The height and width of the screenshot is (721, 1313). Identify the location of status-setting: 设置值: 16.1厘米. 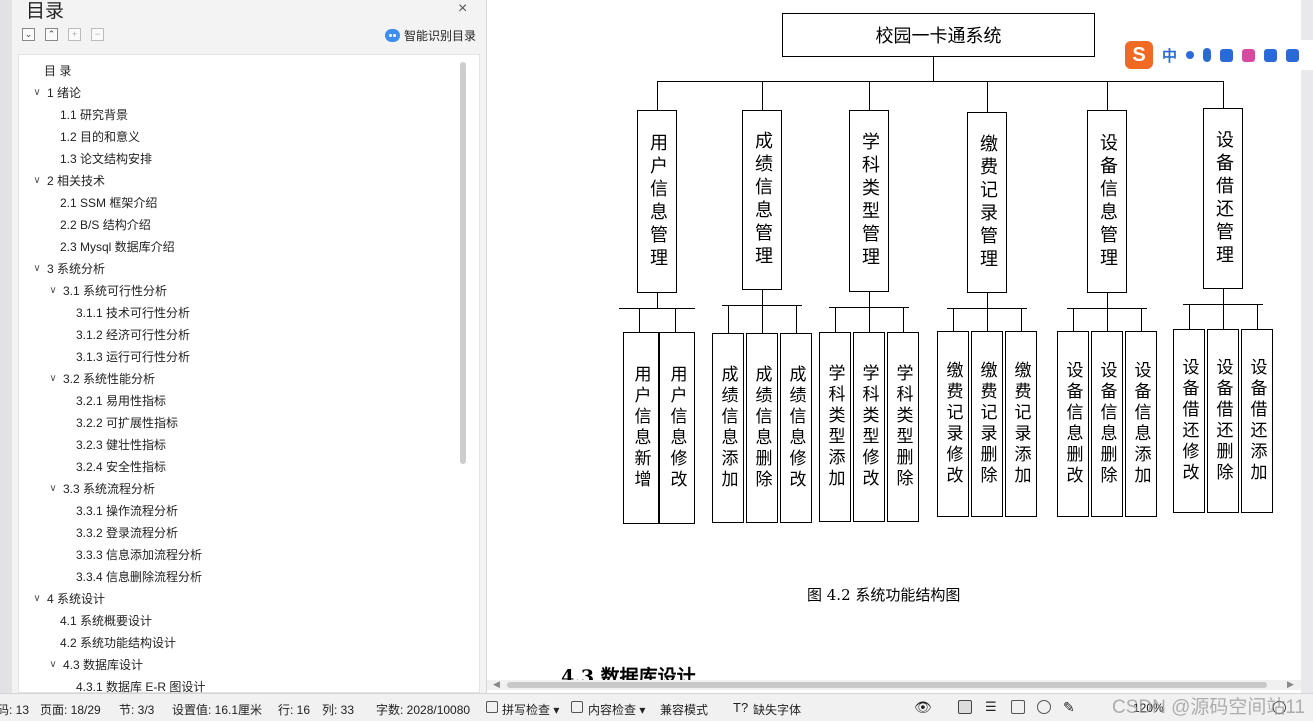
(217, 709).